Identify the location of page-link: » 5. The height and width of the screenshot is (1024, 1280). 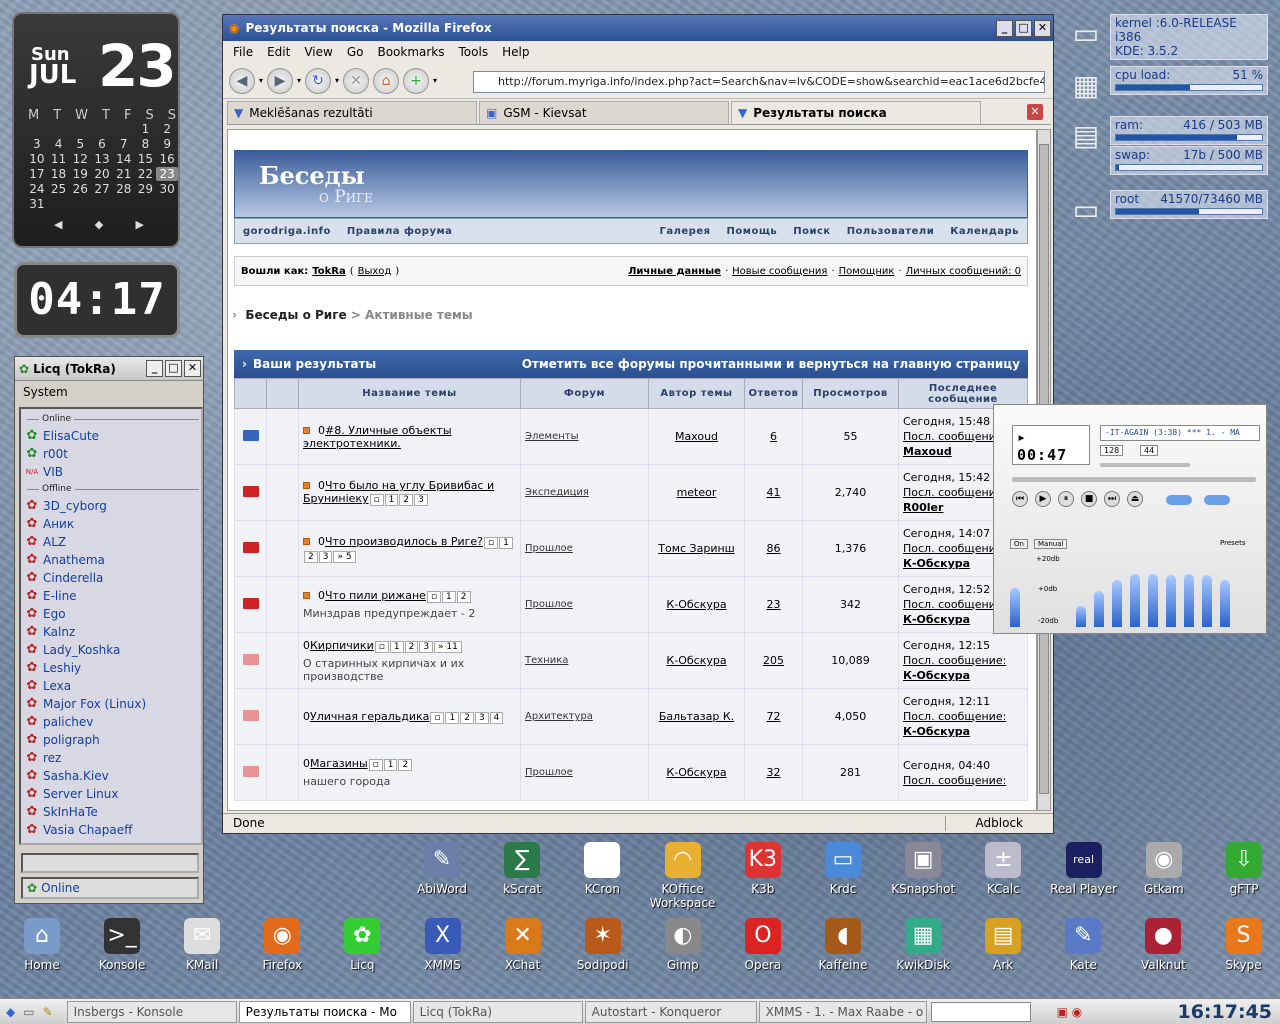
(344, 556).